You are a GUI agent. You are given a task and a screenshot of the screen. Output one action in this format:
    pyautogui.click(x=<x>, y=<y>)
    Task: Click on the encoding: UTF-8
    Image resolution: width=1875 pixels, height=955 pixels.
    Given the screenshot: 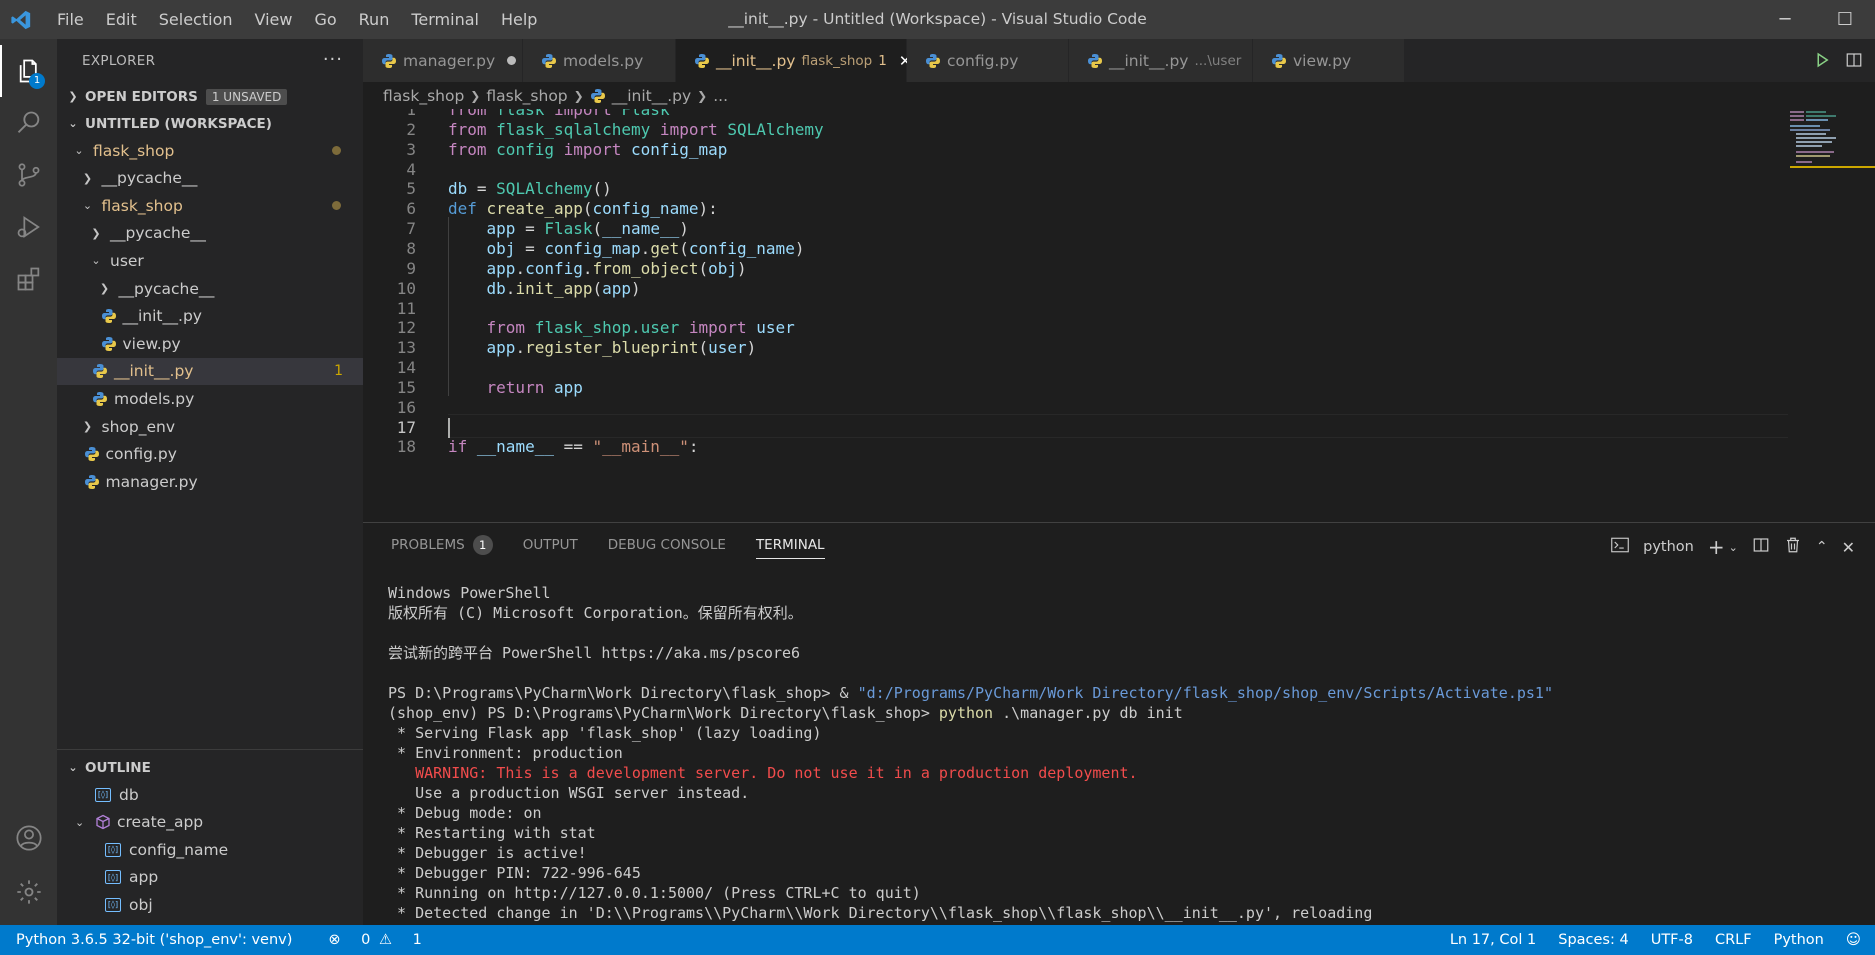 What is the action you would take?
    pyautogui.click(x=1672, y=940)
    